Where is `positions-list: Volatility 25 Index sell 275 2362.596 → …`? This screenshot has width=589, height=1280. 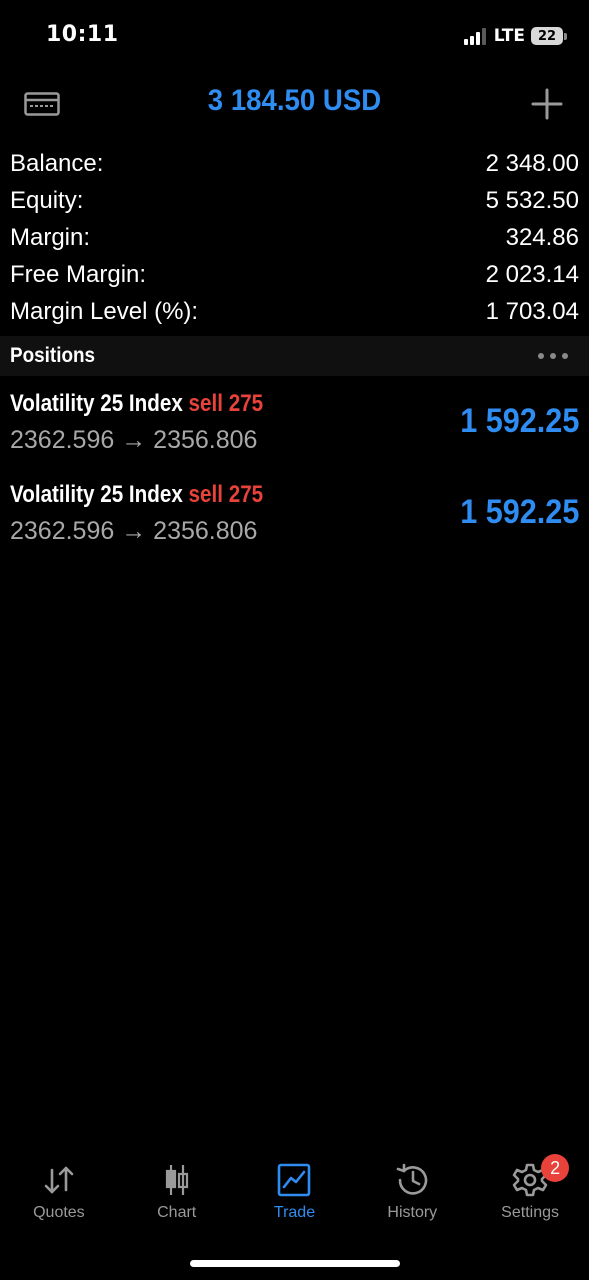 positions-list: Volatility 25 Index sell 275 2362.596 → … is located at coordinates (294, 475).